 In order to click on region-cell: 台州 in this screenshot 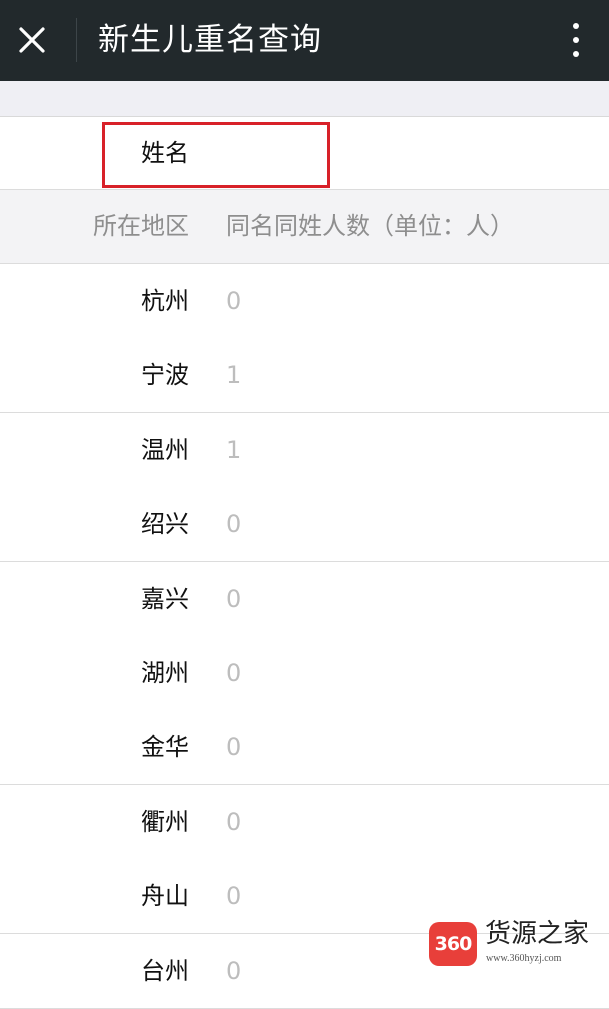, I will do `click(165, 971)`.